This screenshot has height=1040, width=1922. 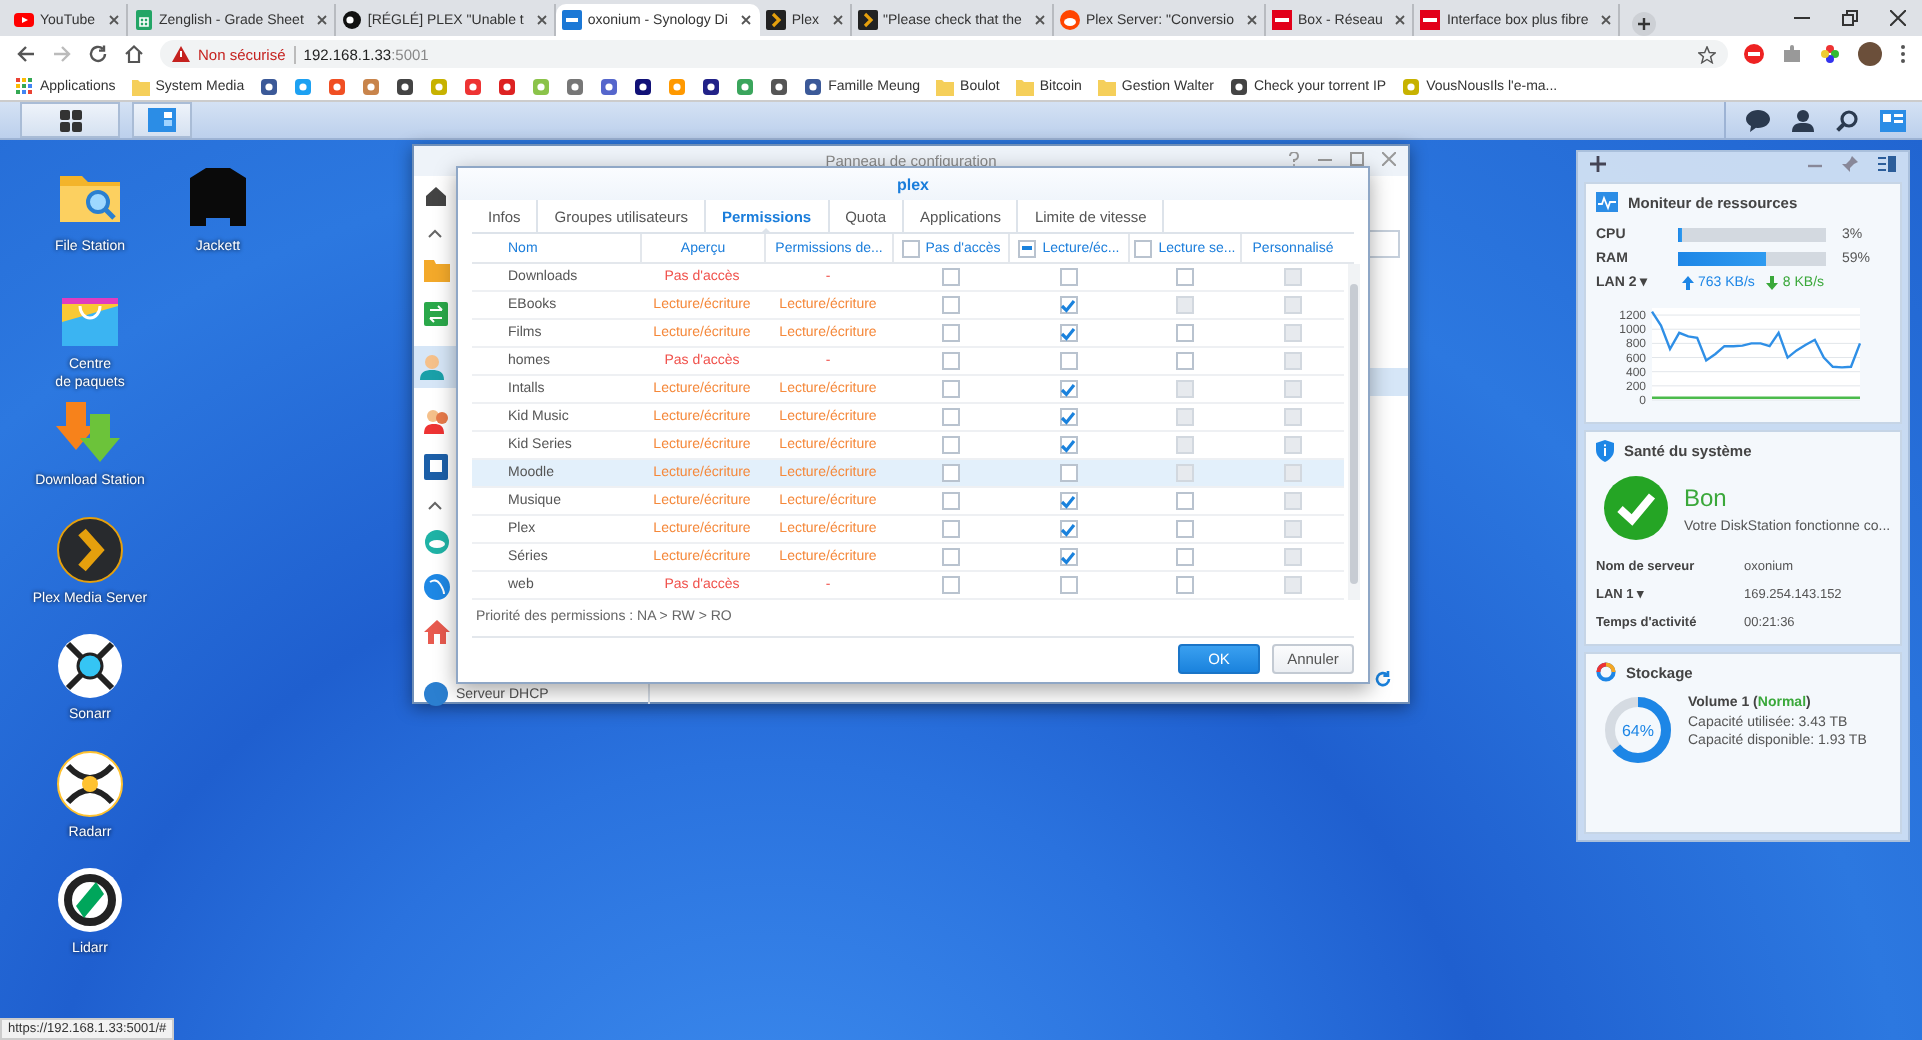 I want to click on health-status: Bon, so click(x=1706, y=497).